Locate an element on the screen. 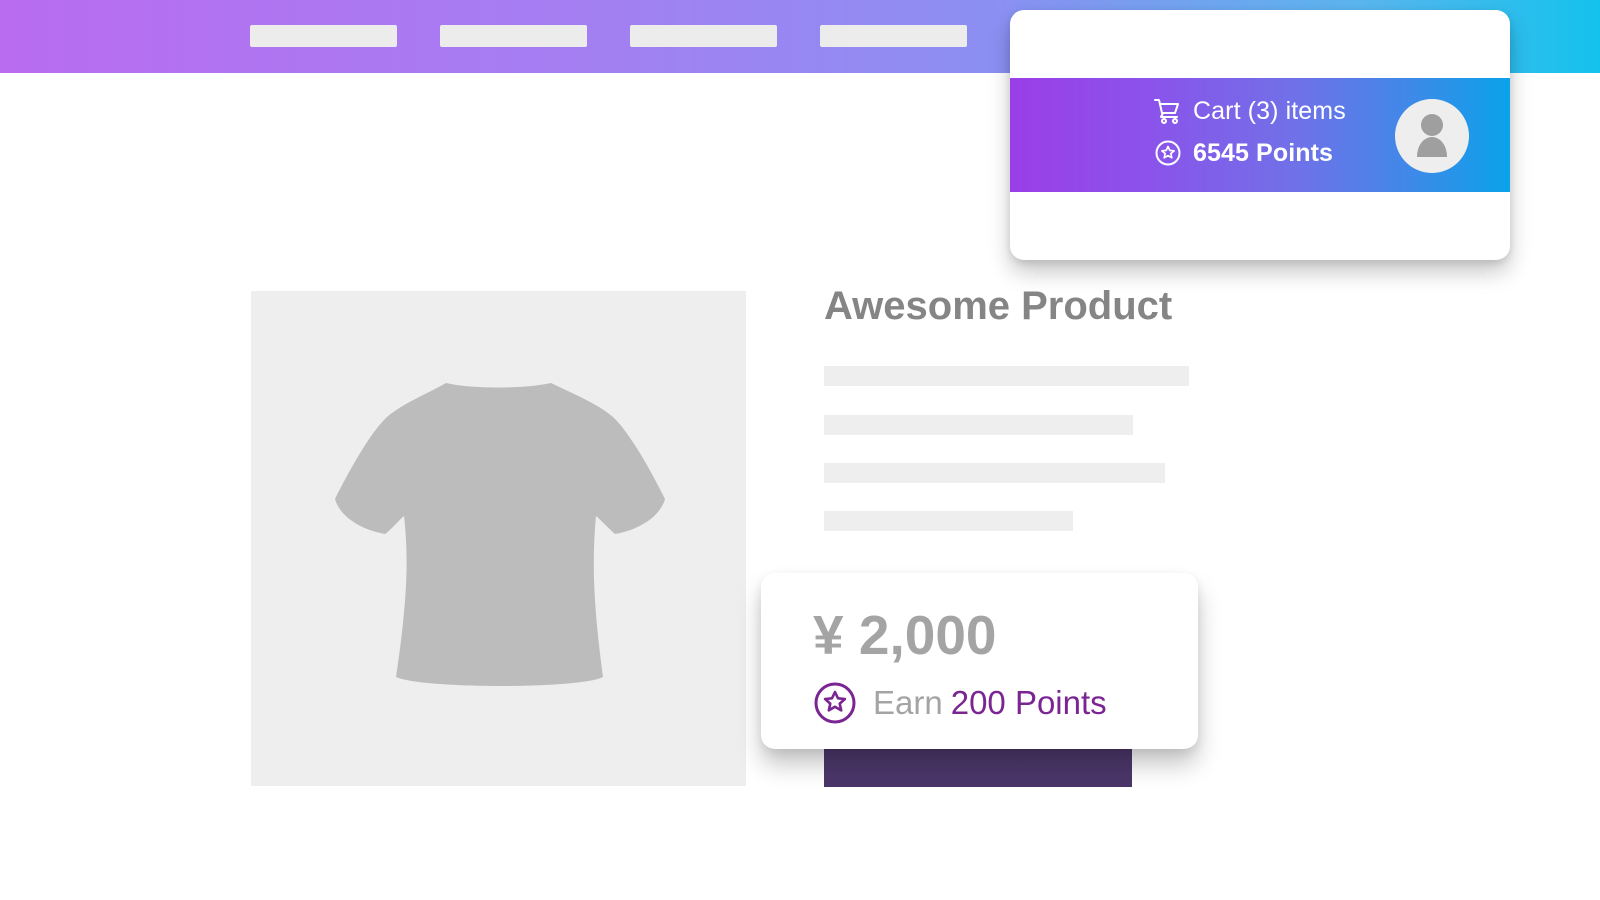 This screenshot has width=1600, height=900. earn-points: 200 Points is located at coordinates (1028, 702).